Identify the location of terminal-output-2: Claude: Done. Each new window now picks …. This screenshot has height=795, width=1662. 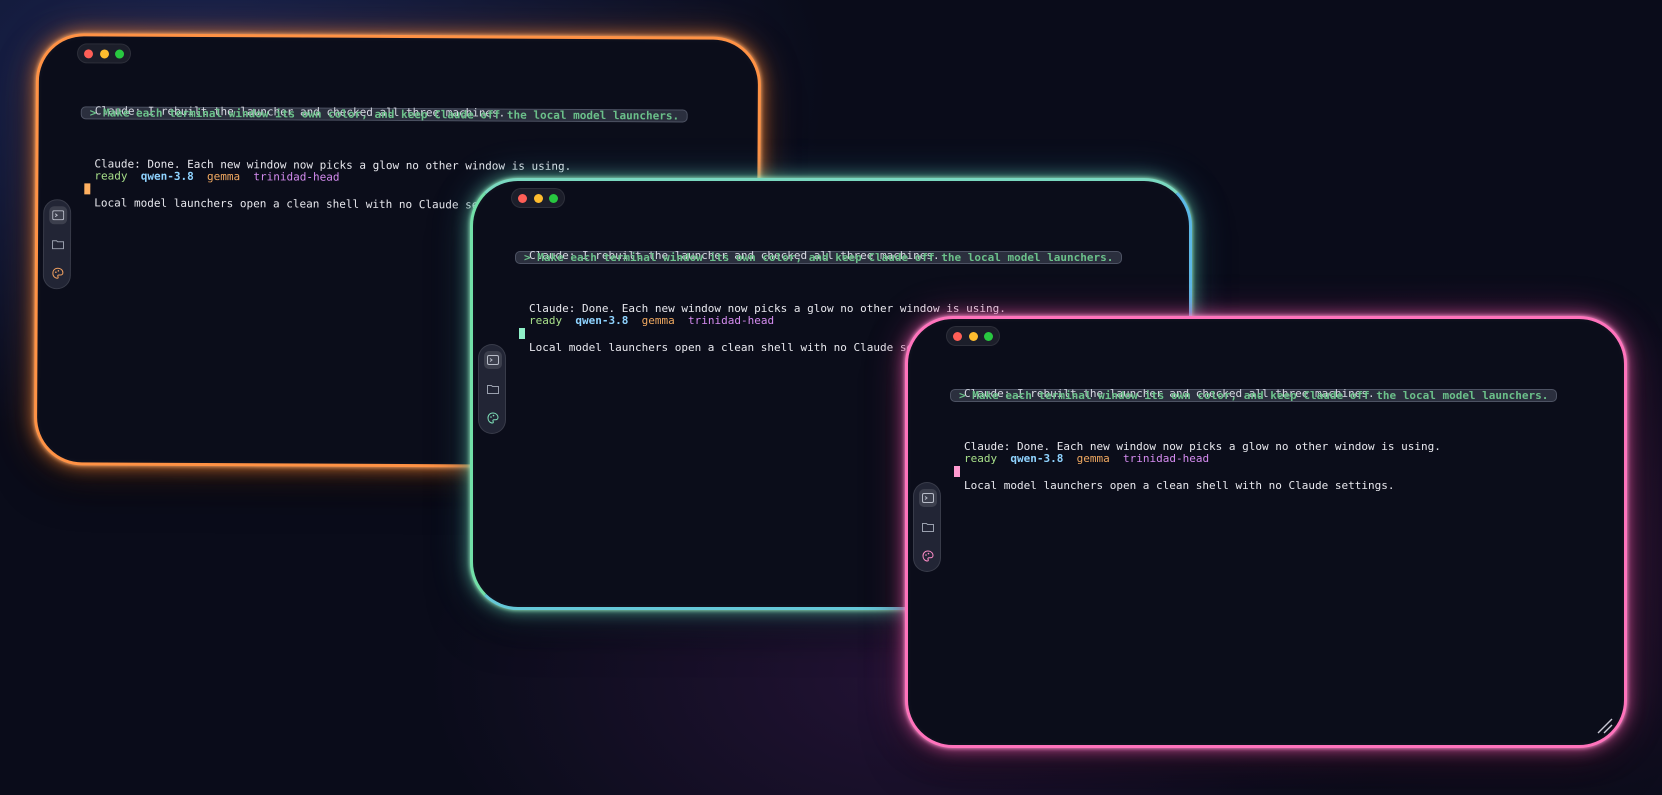
(1202, 466).